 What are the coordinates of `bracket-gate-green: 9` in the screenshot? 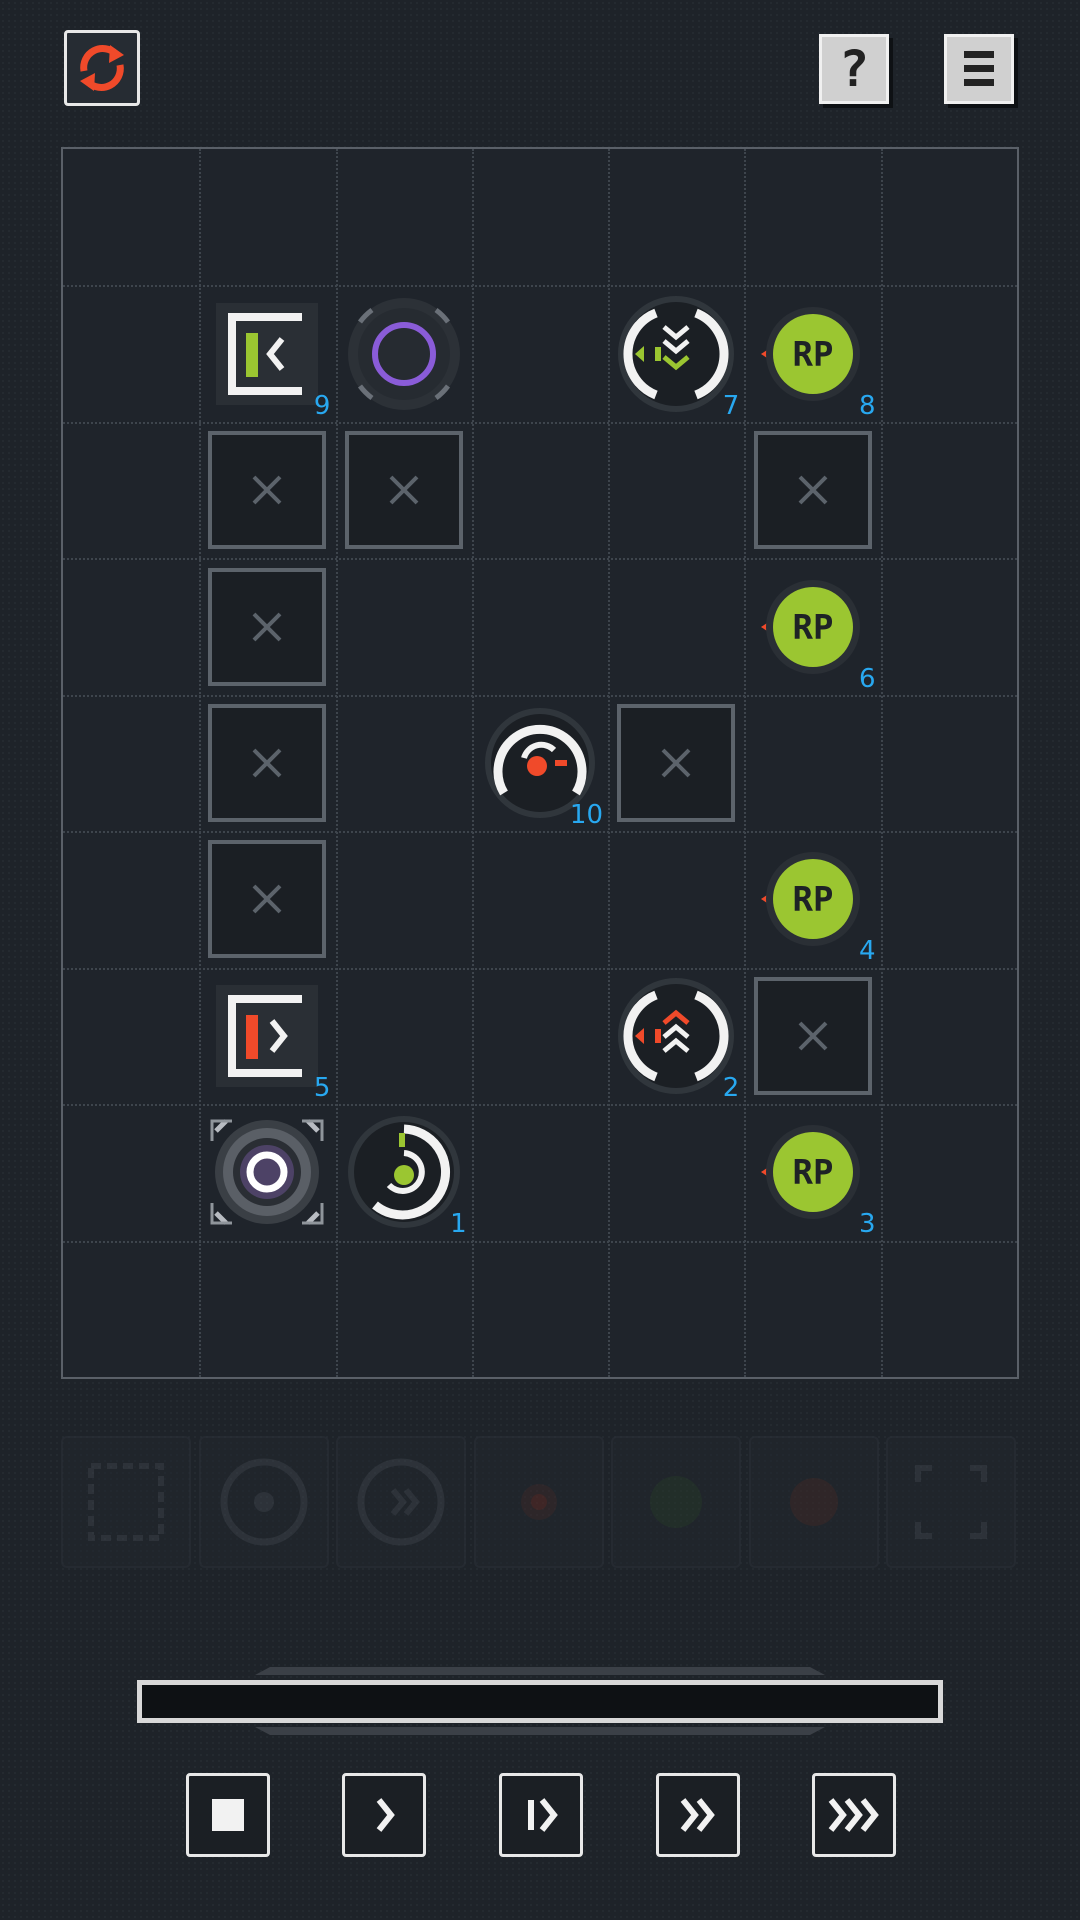 It's located at (267, 355).